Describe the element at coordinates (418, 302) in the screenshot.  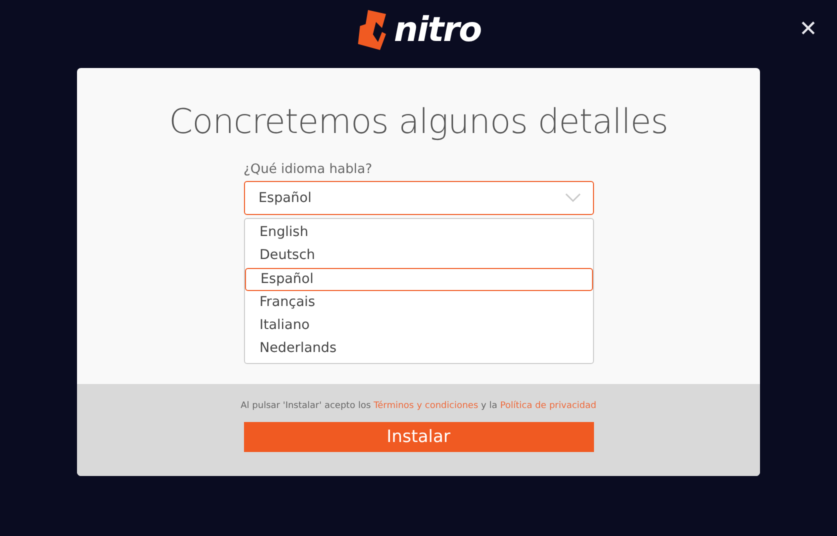
I see `dropdown-option: Français` at that location.